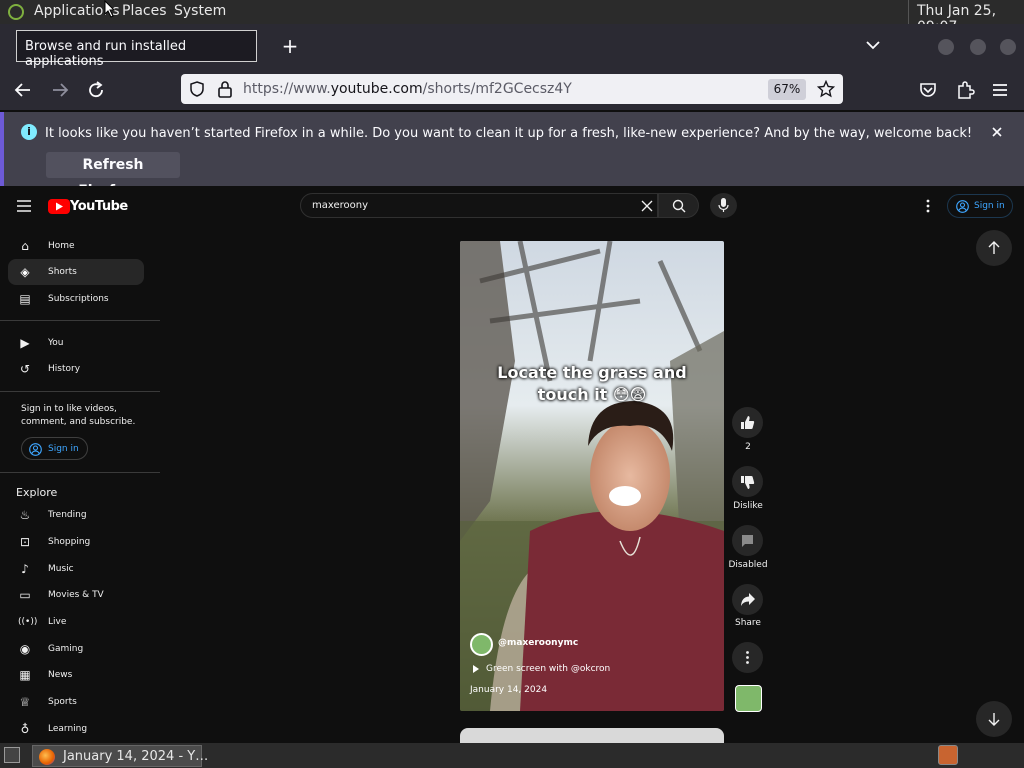  I want to click on sidebar-item-you: ▶ You, so click(80, 343).